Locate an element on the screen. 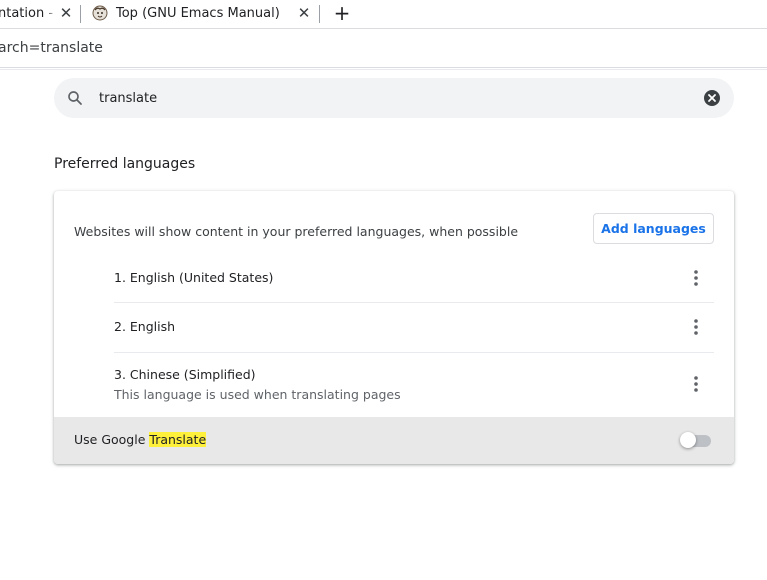 The height and width of the screenshot is (580, 767). gnu-emacs-icon is located at coordinates (100, 13).